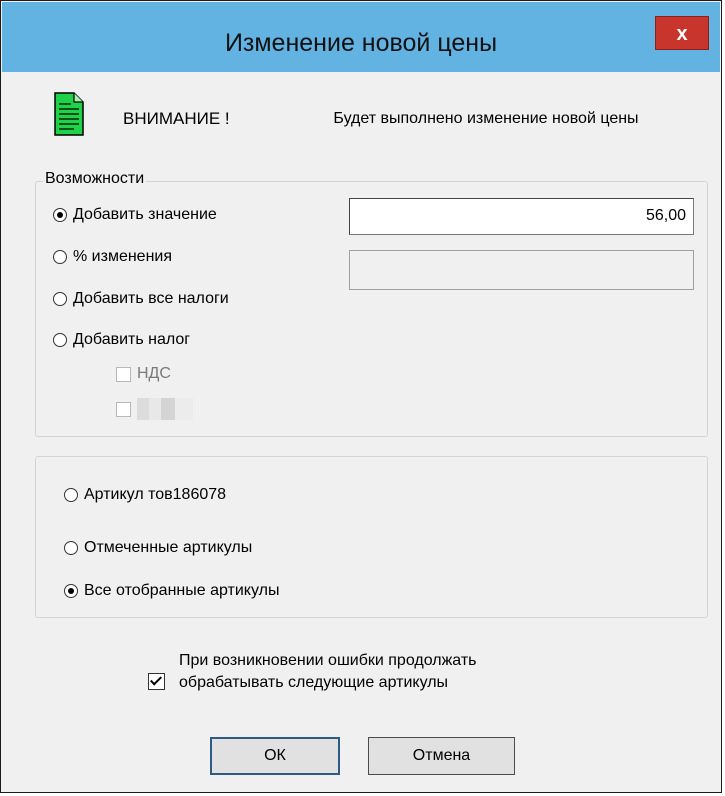 The width and height of the screenshot is (725, 796). I want to click on percent-input, so click(521, 270).